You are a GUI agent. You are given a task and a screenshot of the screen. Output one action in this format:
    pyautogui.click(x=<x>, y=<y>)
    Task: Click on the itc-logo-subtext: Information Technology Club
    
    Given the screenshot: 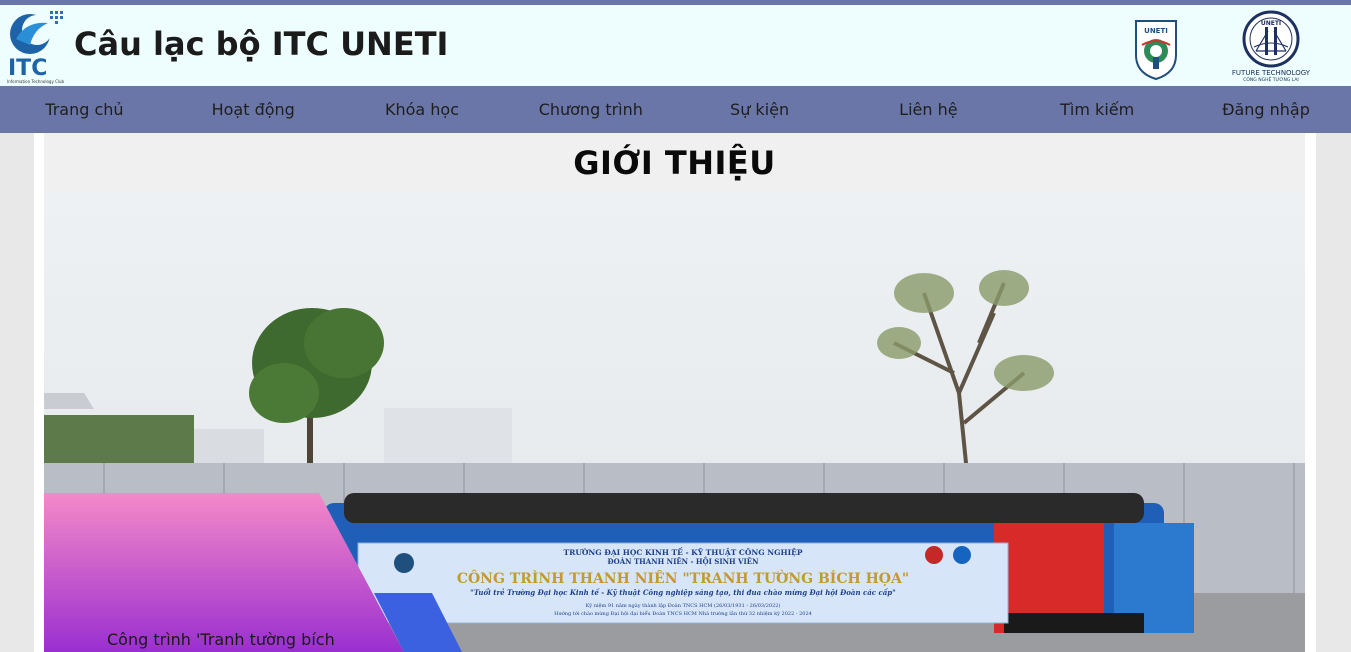 What is the action you would take?
    pyautogui.click(x=36, y=81)
    